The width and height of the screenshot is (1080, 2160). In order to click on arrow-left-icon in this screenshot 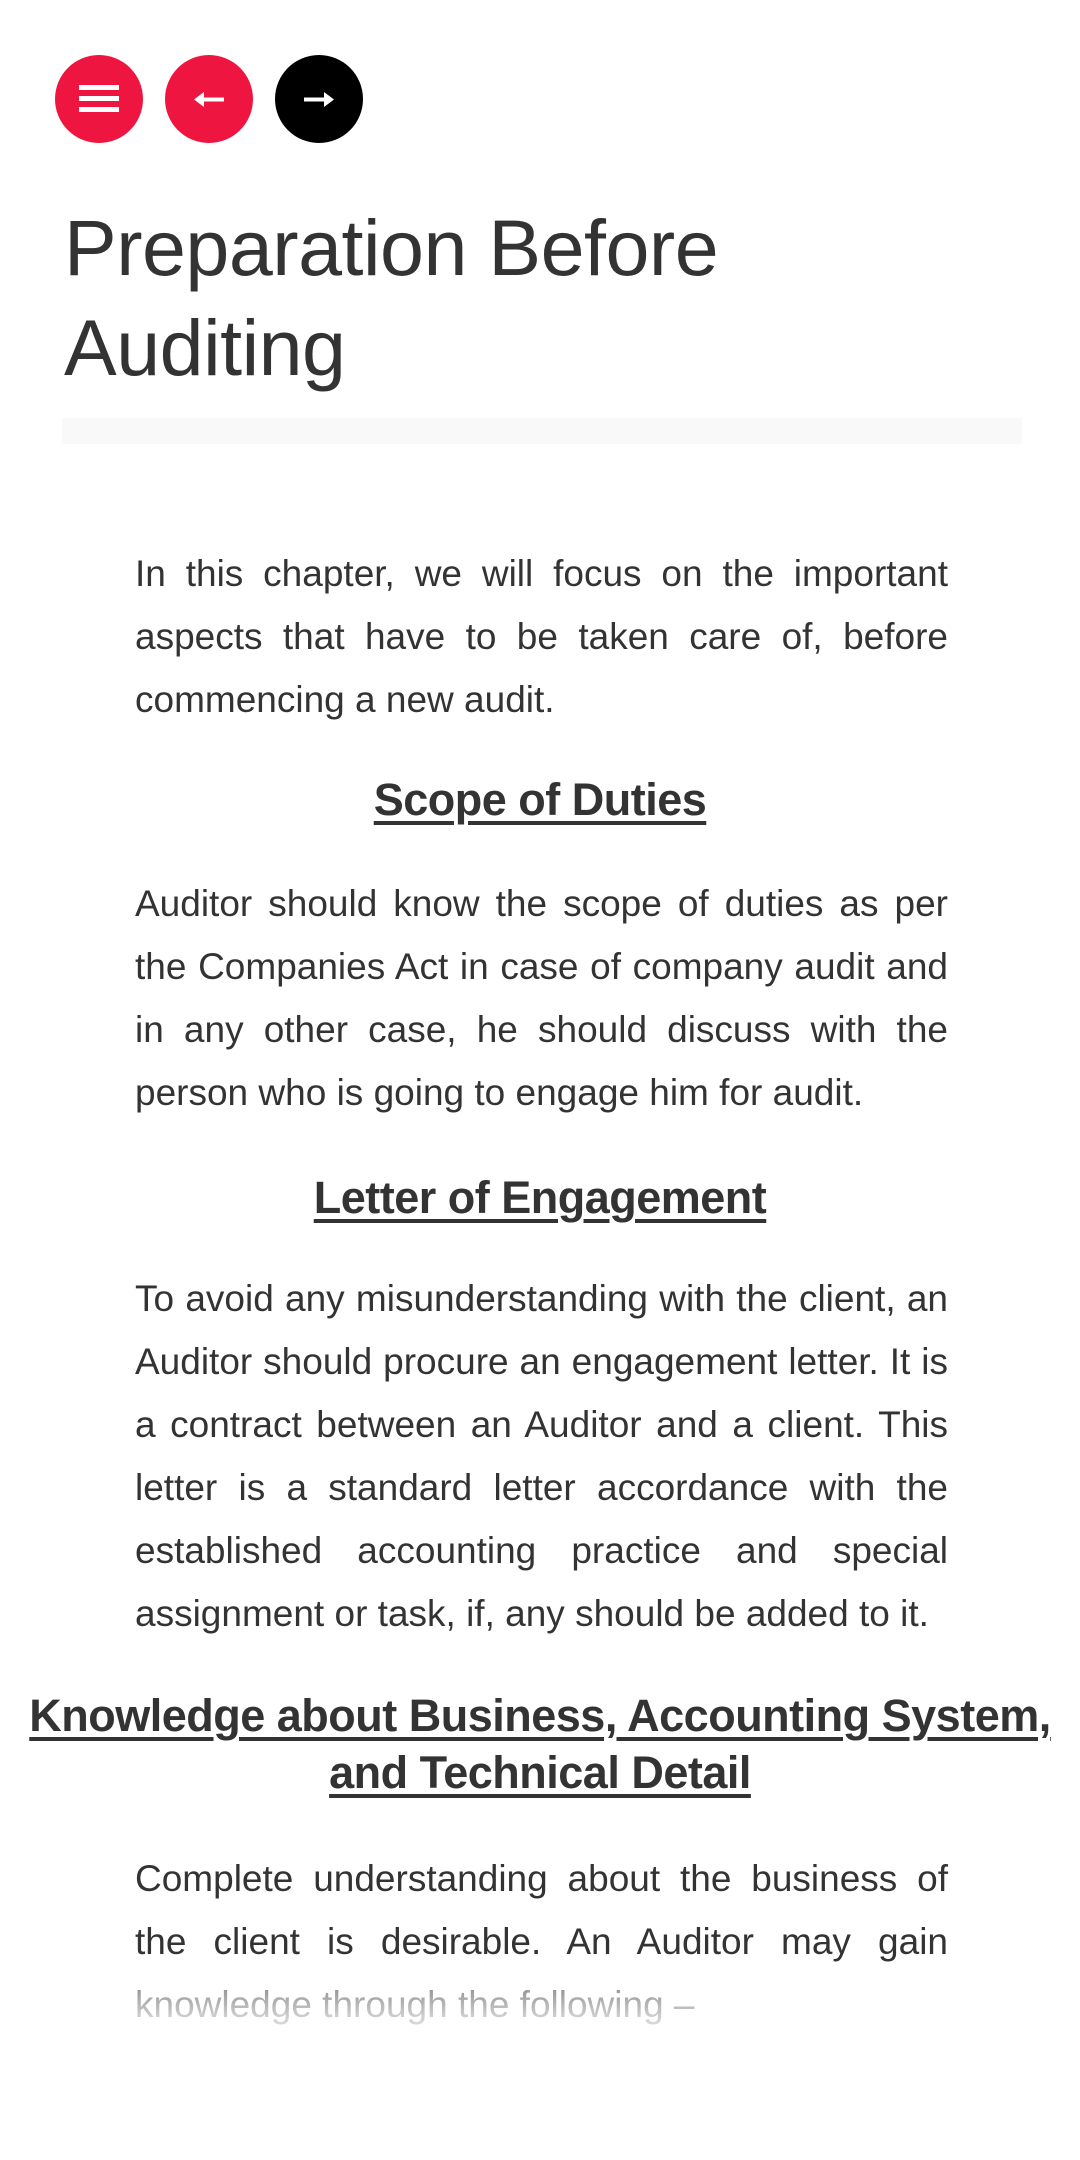, I will do `click(209, 99)`.